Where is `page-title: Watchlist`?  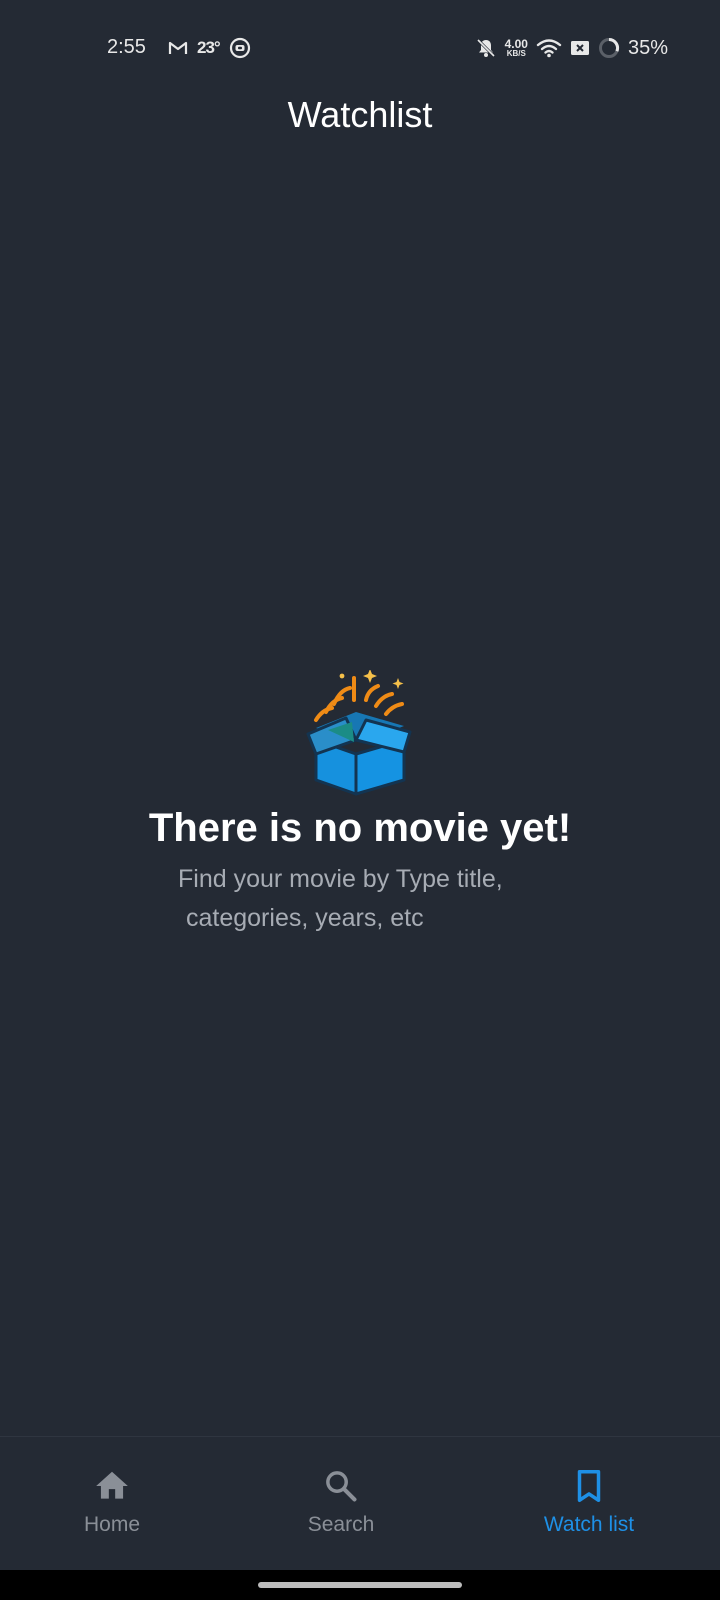 page-title: Watchlist is located at coordinates (360, 114).